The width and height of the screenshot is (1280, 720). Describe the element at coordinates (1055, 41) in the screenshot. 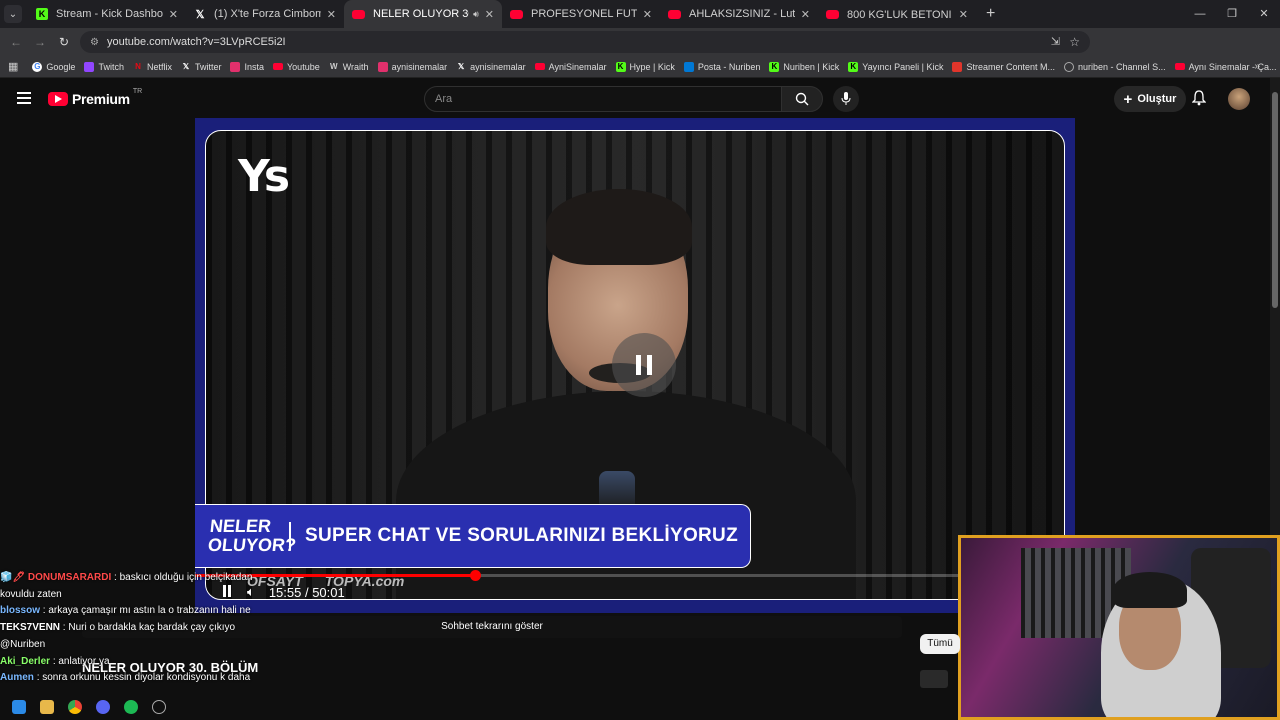

I see `install-app-icon: ⇲` at that location.